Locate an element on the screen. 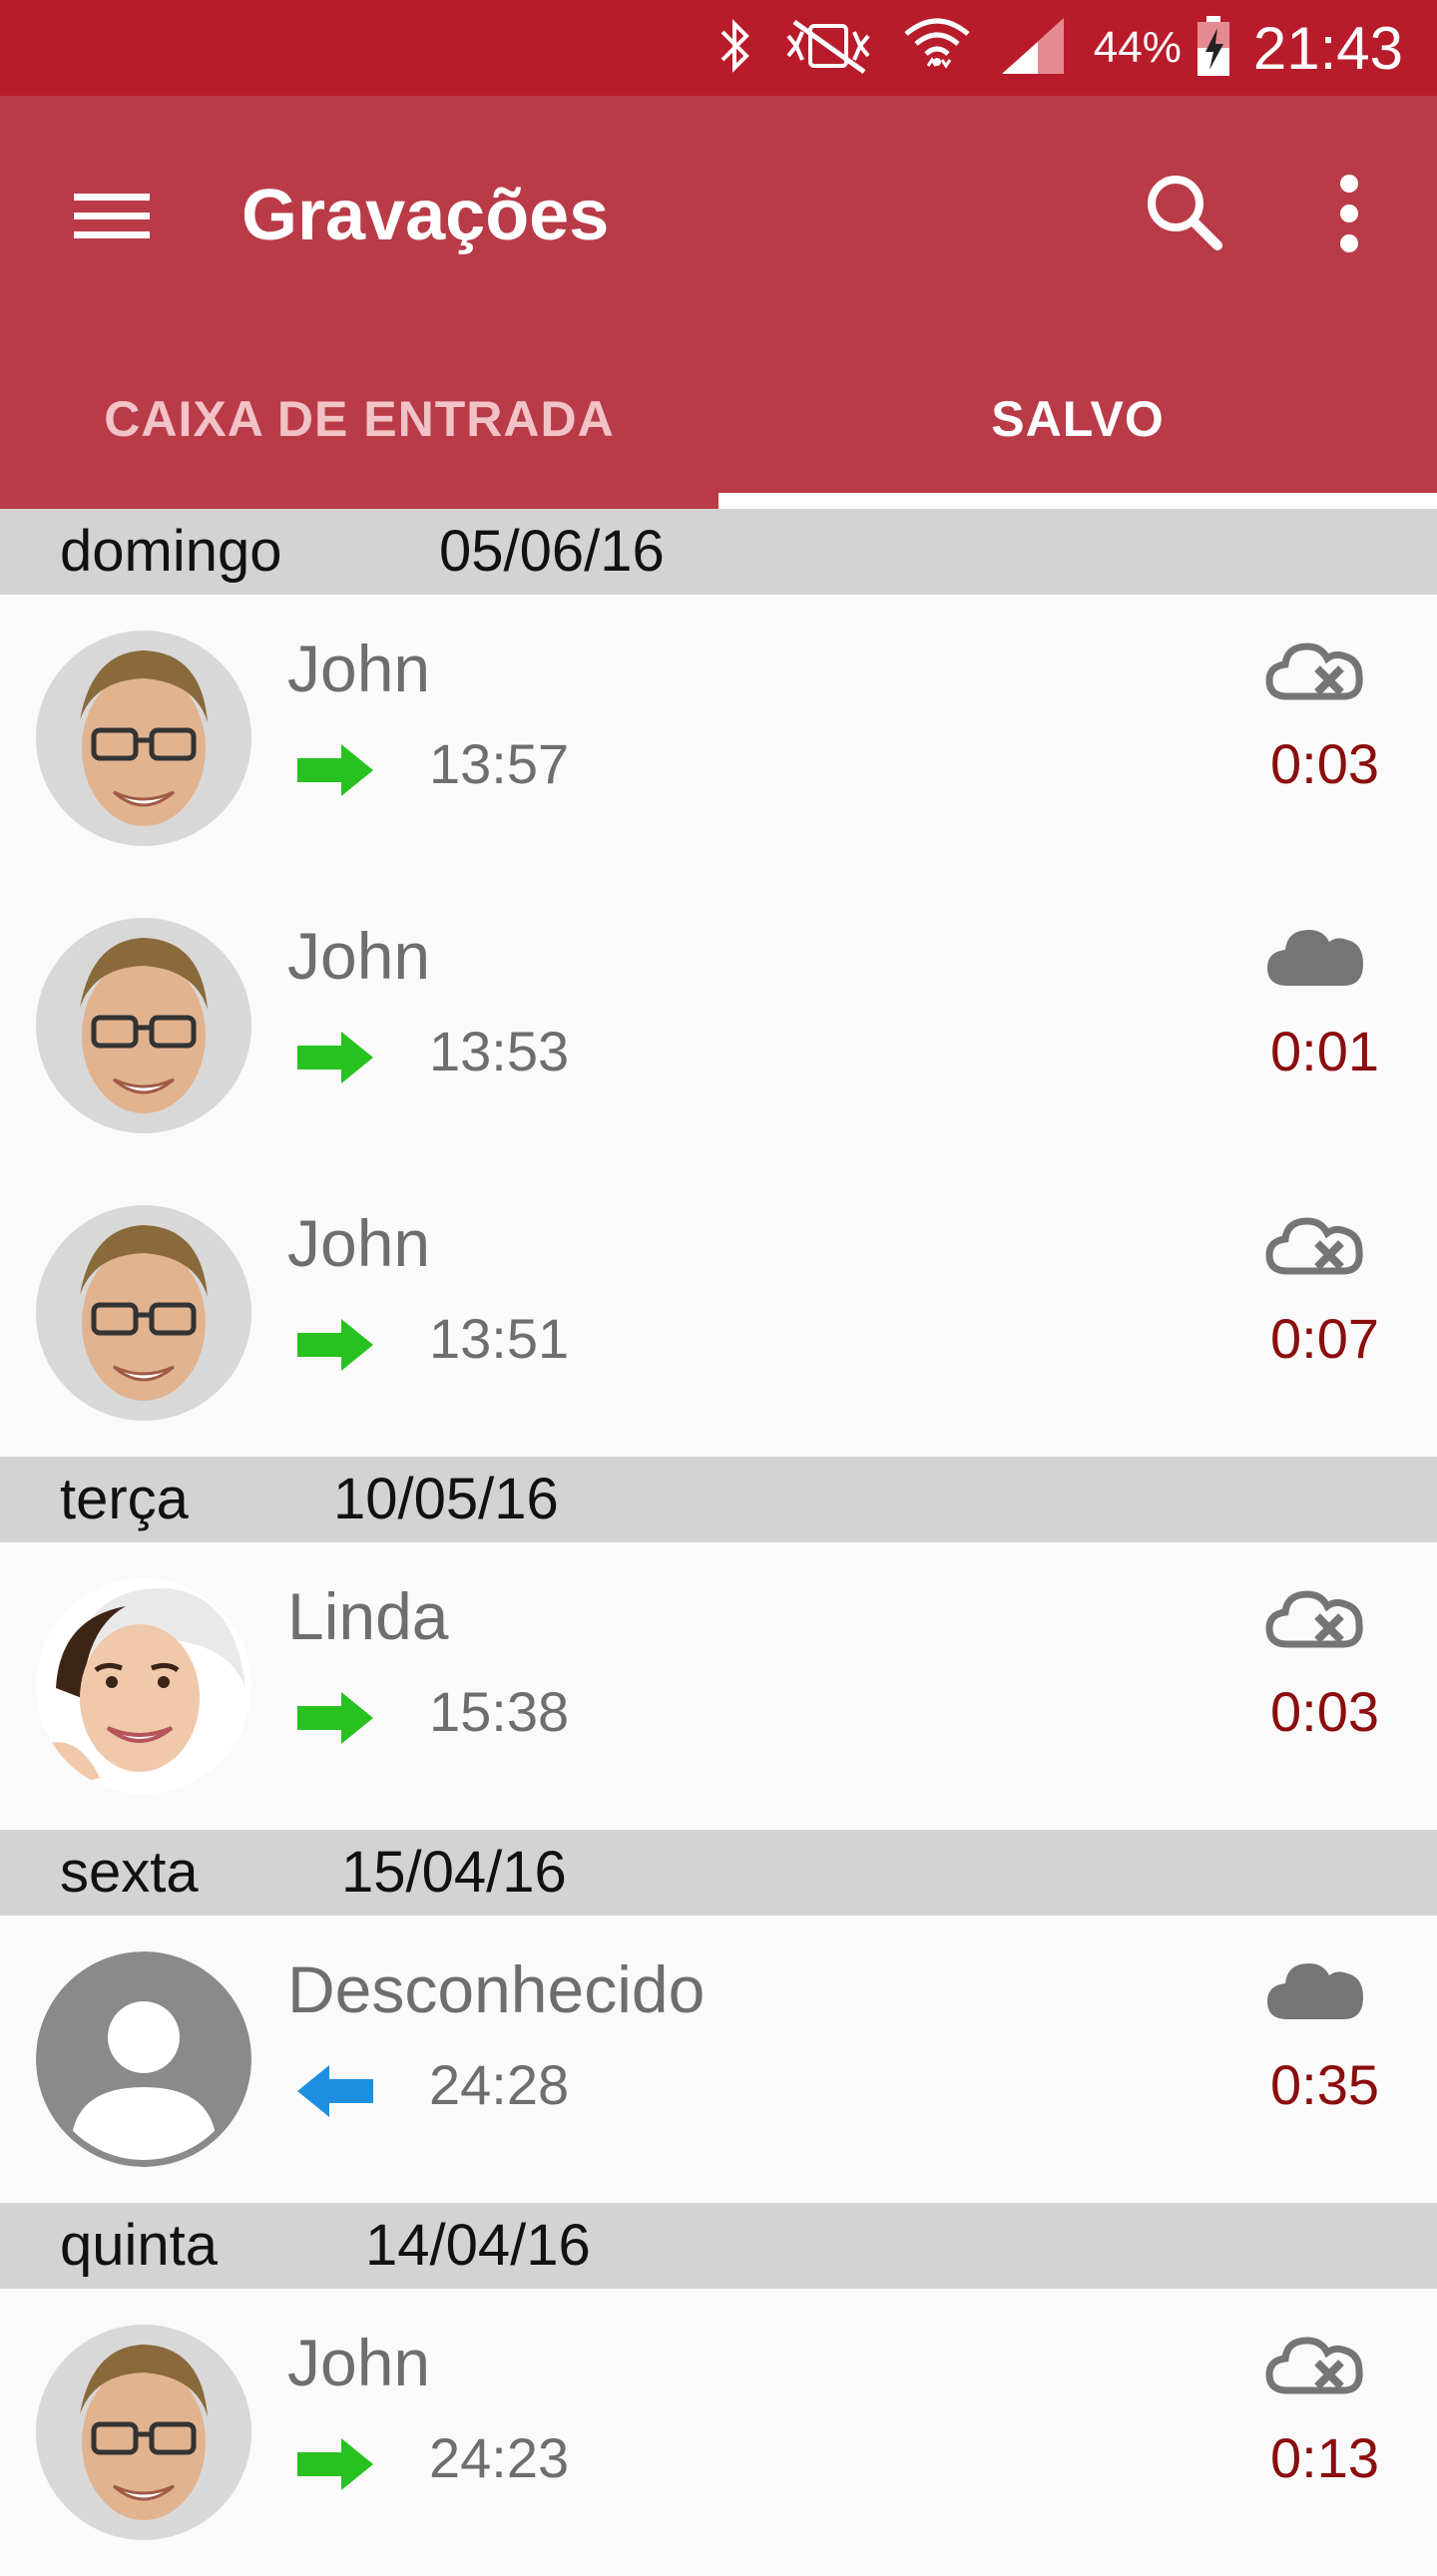 The width and height of the screenshot is (1437, 2576). recording-time: 15:38 is located at coordinates (499, 1711).